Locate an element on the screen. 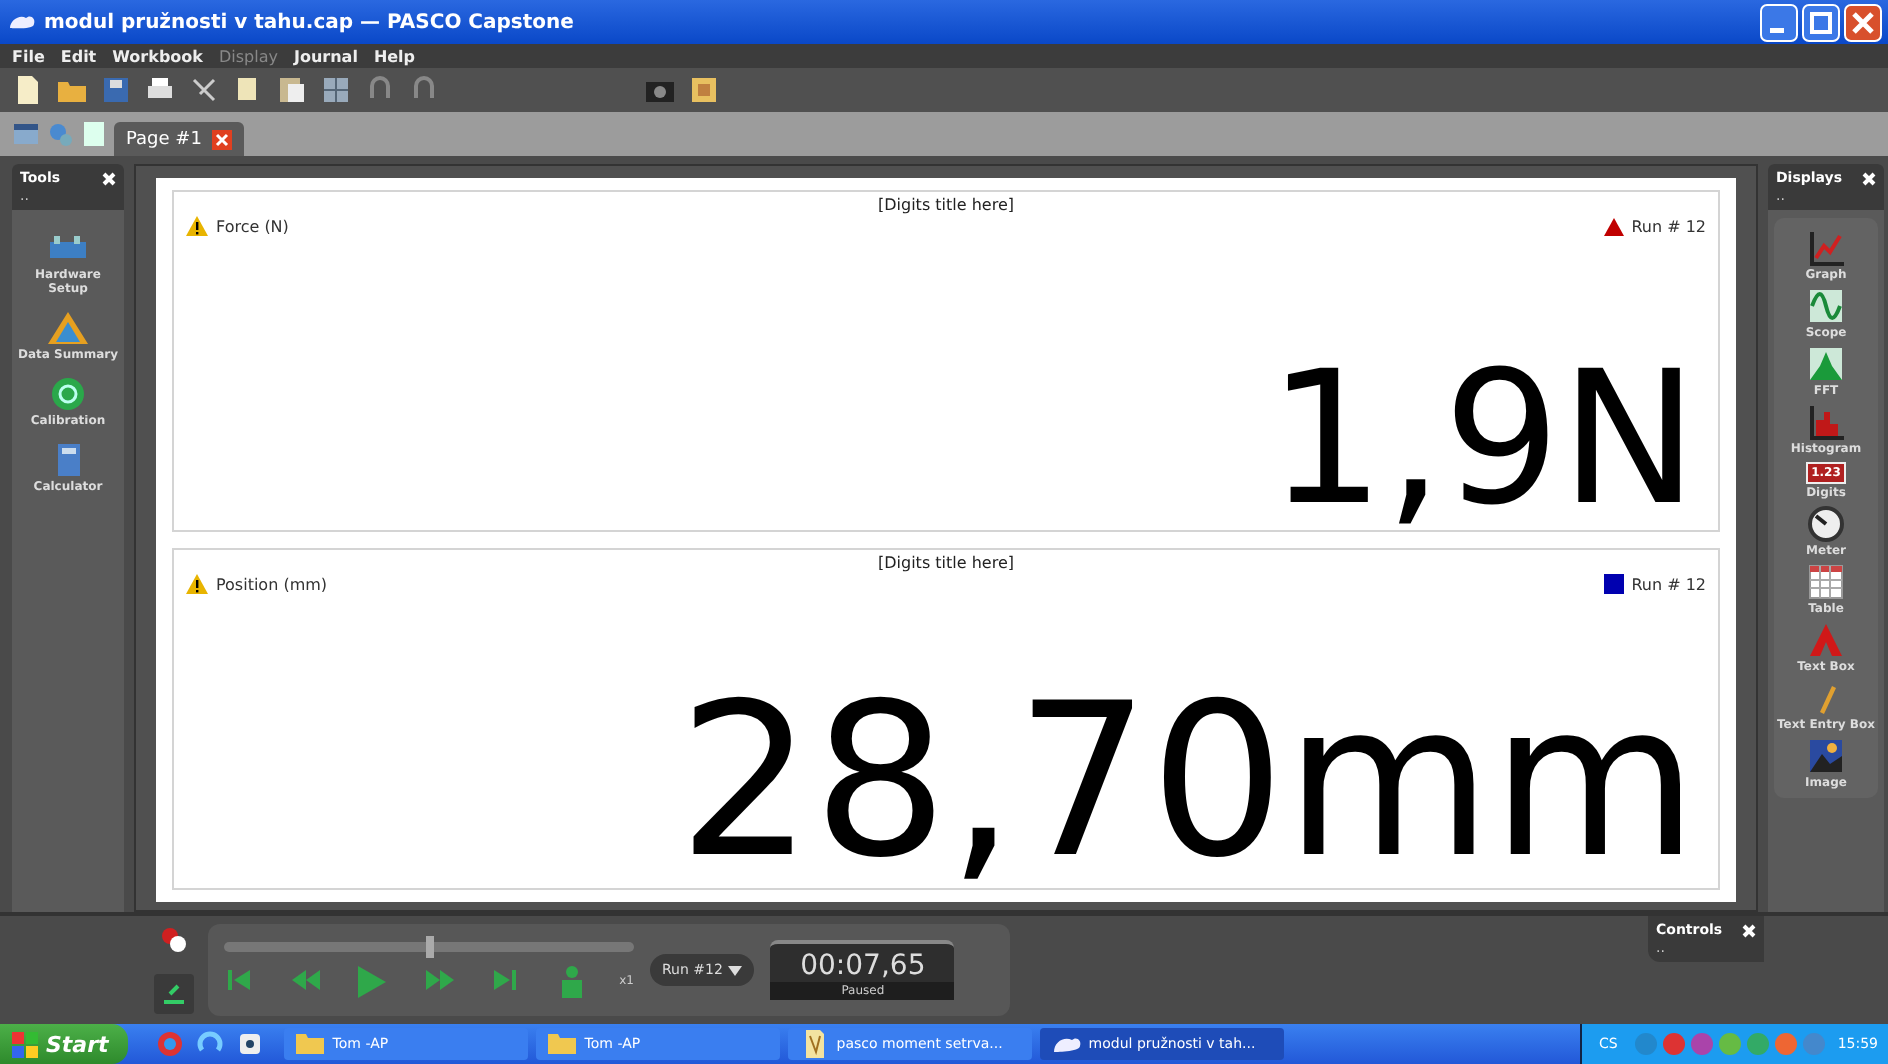 This screenshot has width=1888, height=1064. picture-frame-icon is located at coordinates (704, 90).